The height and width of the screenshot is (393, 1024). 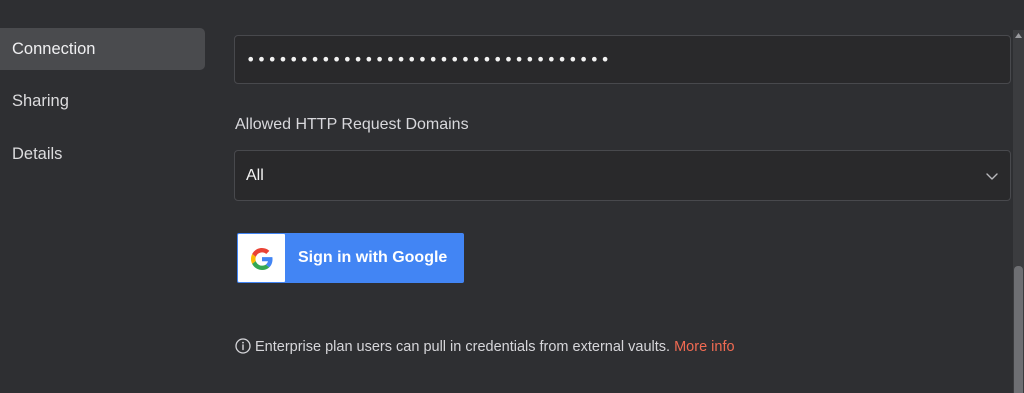 I want to click on google-logo-icon, so click(x=262, y=259).